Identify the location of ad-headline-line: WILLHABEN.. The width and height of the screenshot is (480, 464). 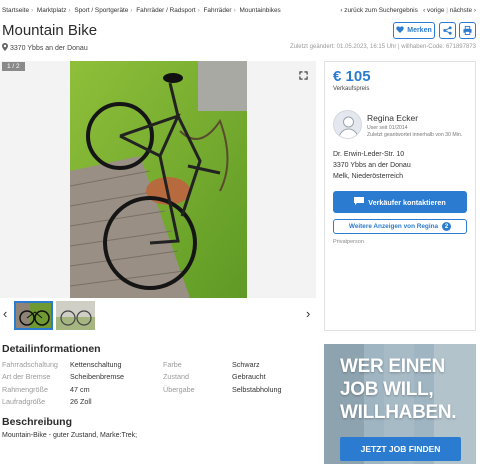
(398, 412).